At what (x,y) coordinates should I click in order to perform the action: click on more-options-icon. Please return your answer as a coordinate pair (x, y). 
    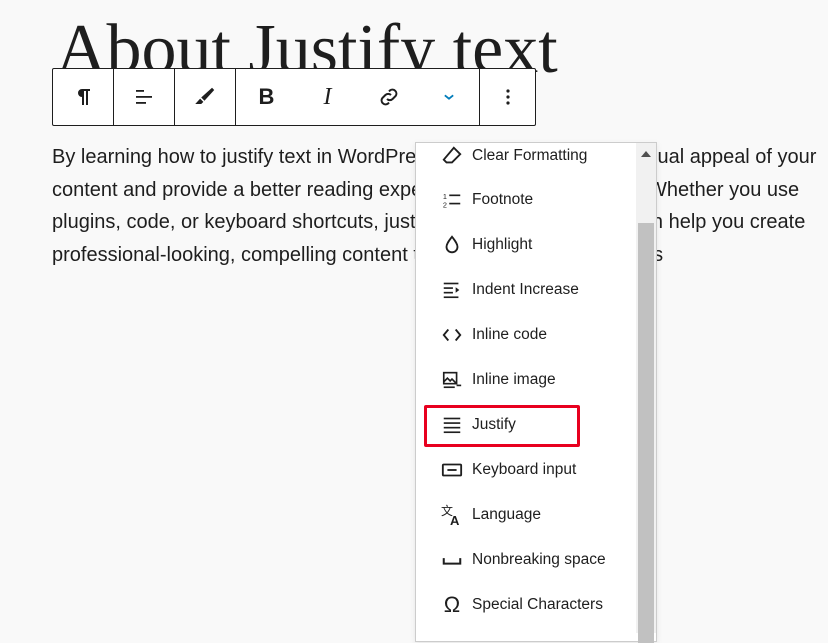
    Looking at the image, I should click on (508, 97).